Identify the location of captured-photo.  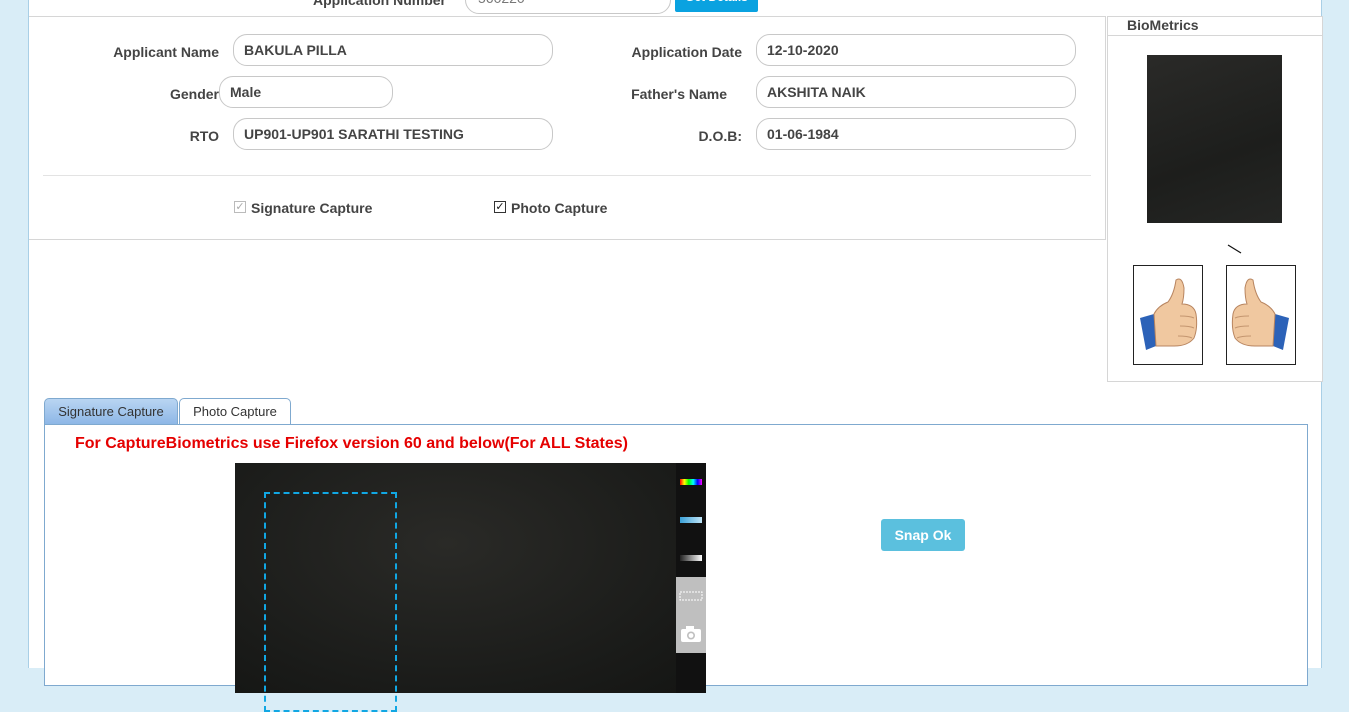
(1214, 139).